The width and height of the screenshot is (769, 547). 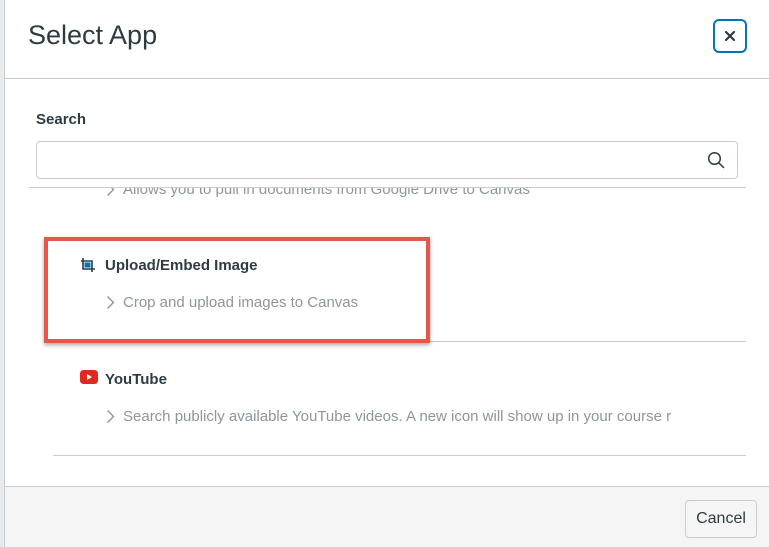 What do you see at coordinates (721, 519) in the screenshot?
I see `cancel-button: Cancel` at bounding box center [721, 519].